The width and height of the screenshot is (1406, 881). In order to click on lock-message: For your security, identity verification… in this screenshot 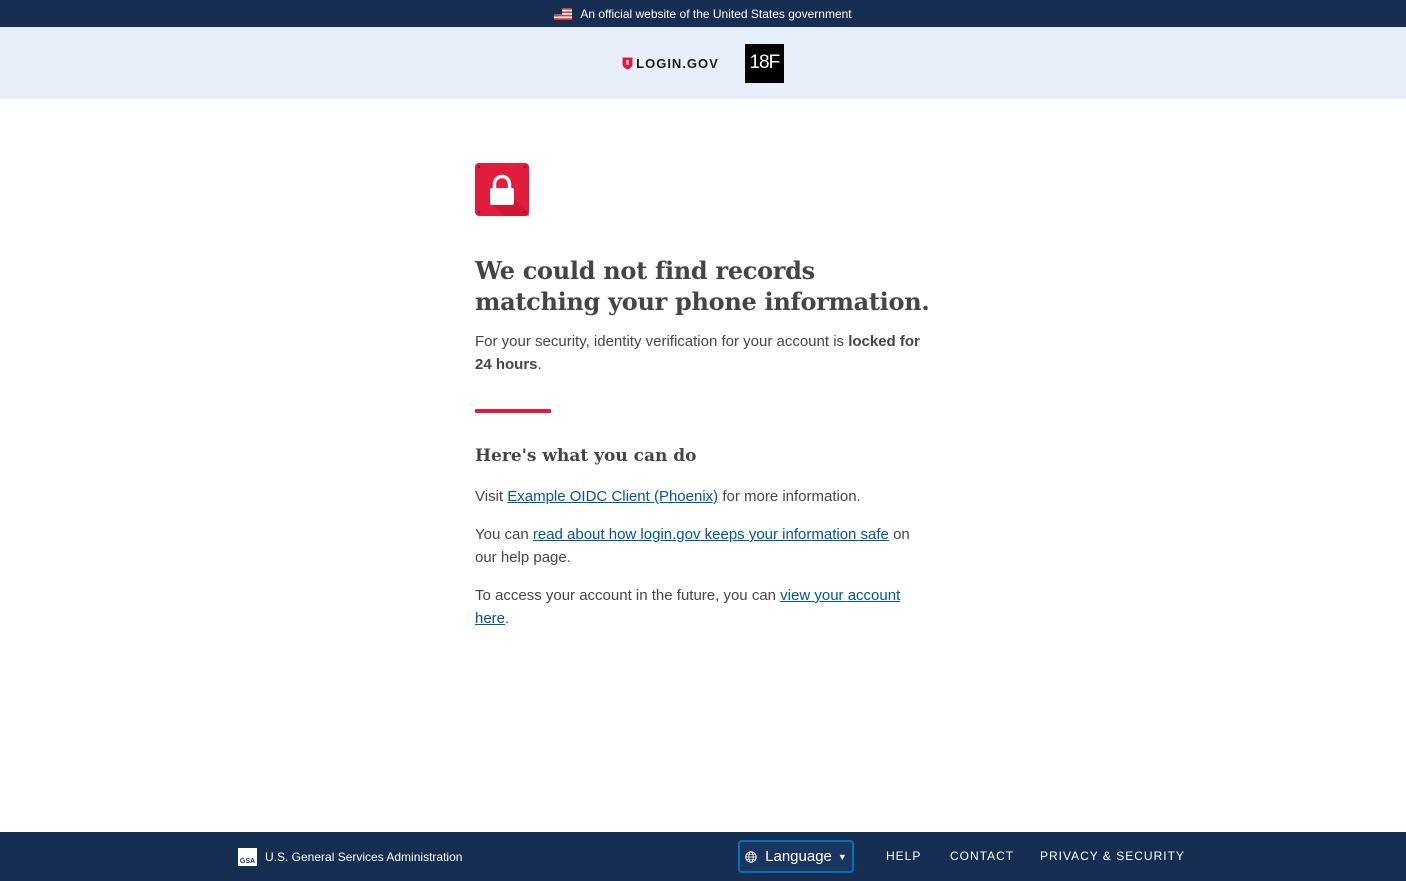, I will do `click(705, 353)`.